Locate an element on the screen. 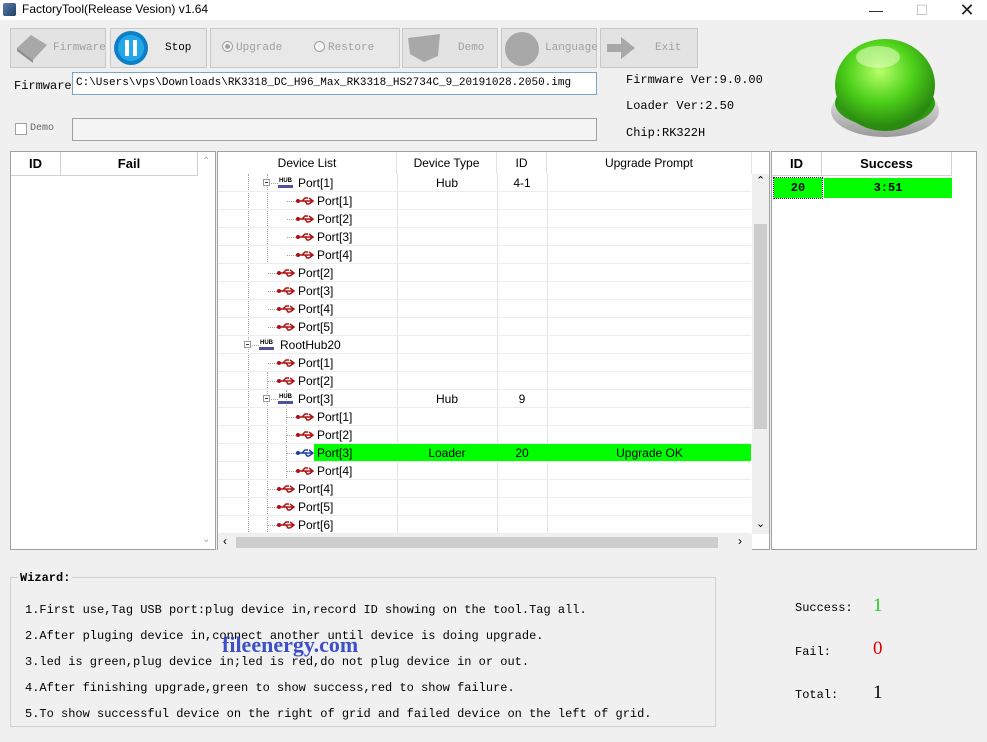  fail-grid-fail-header: Fail is located at coordinates (129, 164).